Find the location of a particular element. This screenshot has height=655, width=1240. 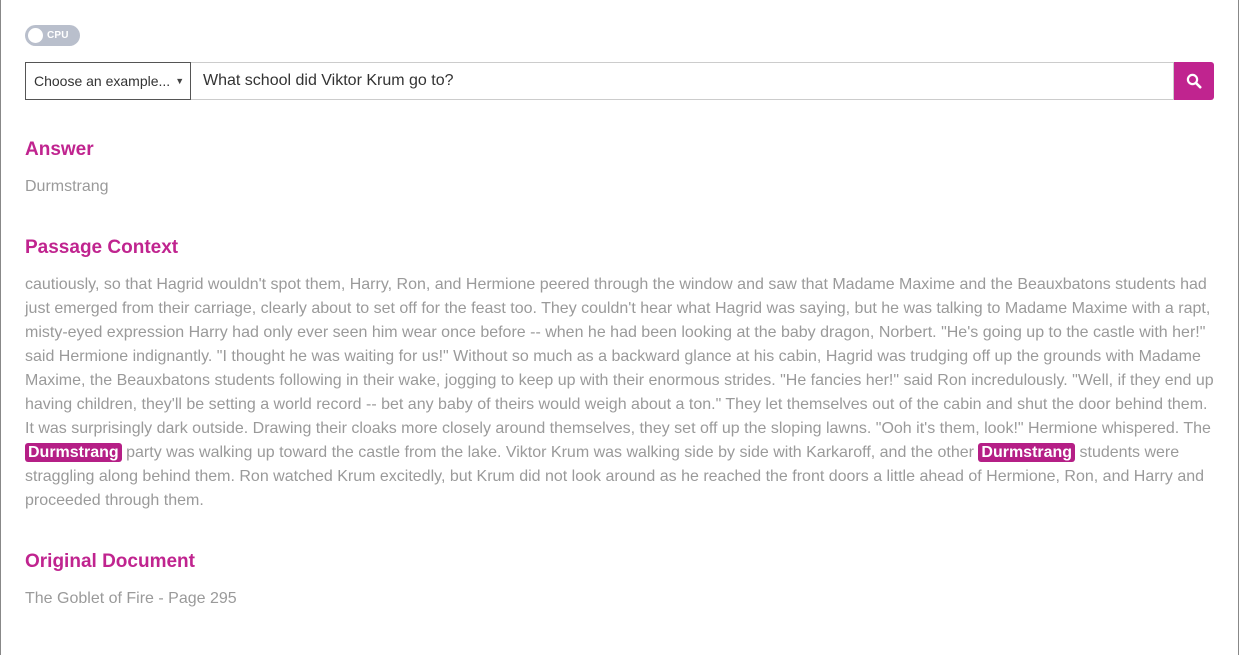

window-right-border is located at coordinates (1238, 327).